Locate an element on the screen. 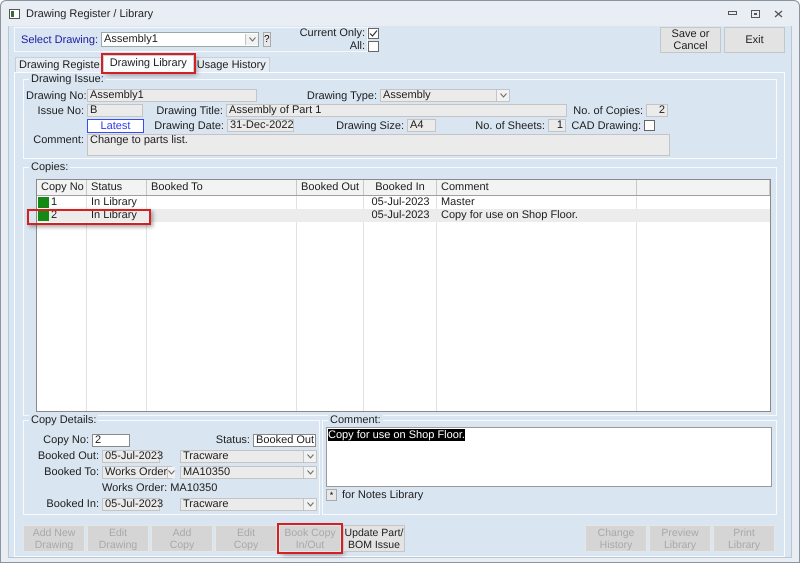  group-label: Drawing Issue: is located at coordinates (67, 79).